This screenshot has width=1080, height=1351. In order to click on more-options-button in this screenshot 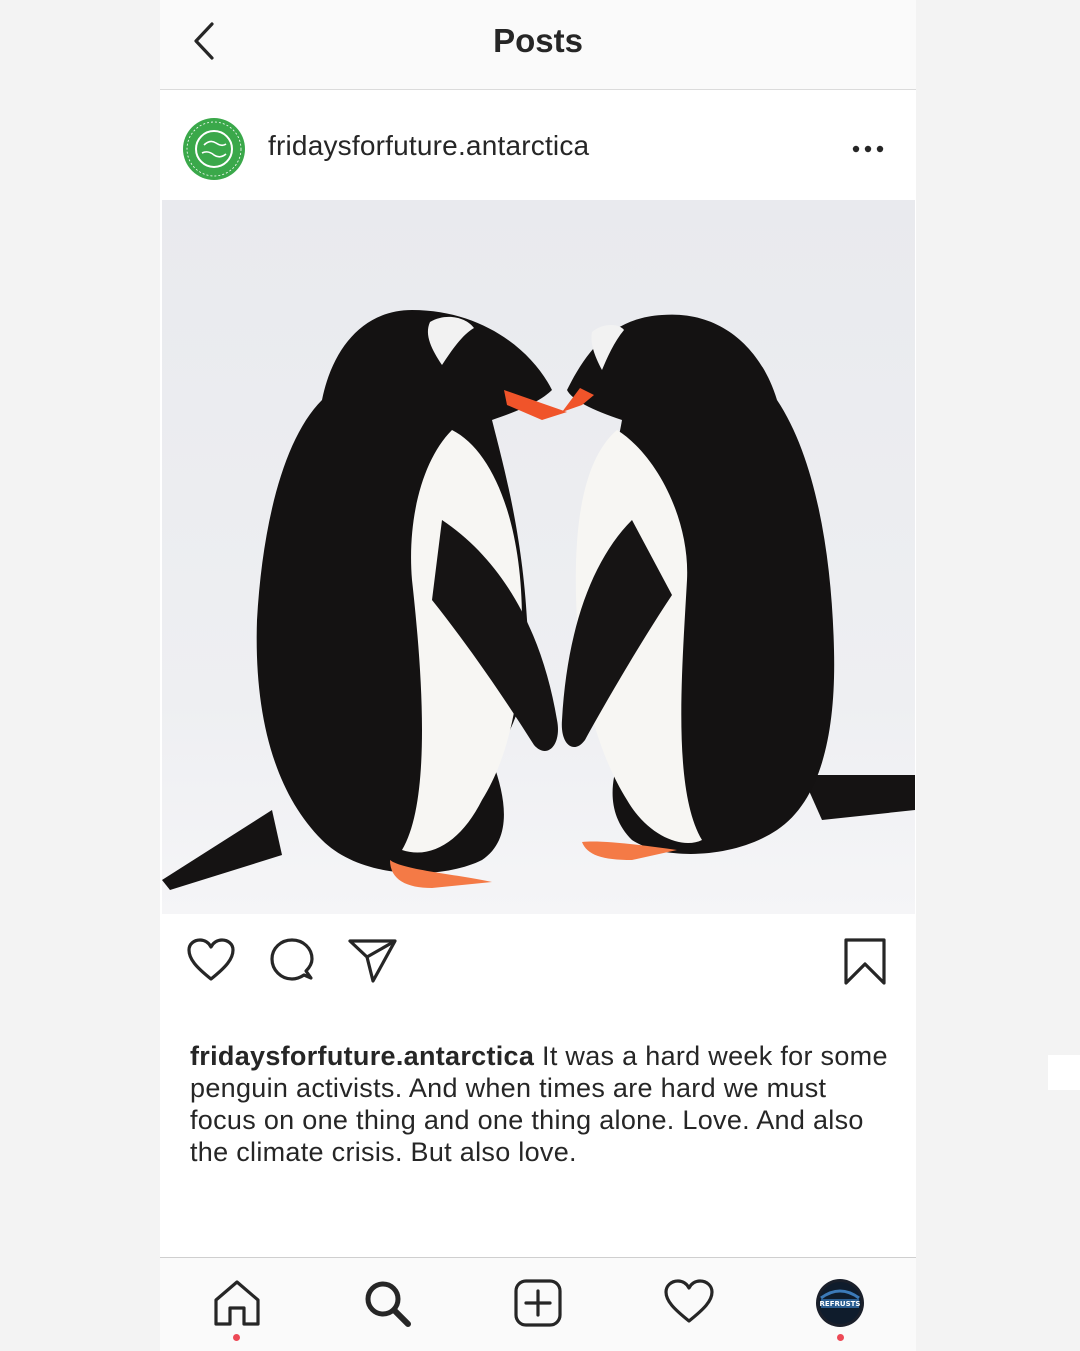, I will do `click(872, 150)`.